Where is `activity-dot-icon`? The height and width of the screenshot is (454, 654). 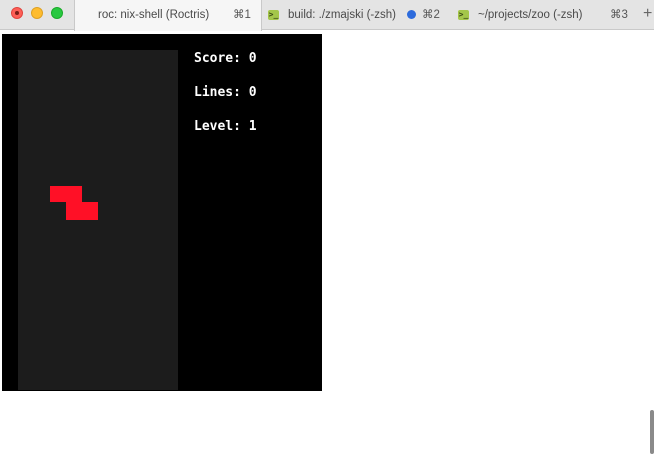
activity-dot-icon is located at coordinates (411, 14).